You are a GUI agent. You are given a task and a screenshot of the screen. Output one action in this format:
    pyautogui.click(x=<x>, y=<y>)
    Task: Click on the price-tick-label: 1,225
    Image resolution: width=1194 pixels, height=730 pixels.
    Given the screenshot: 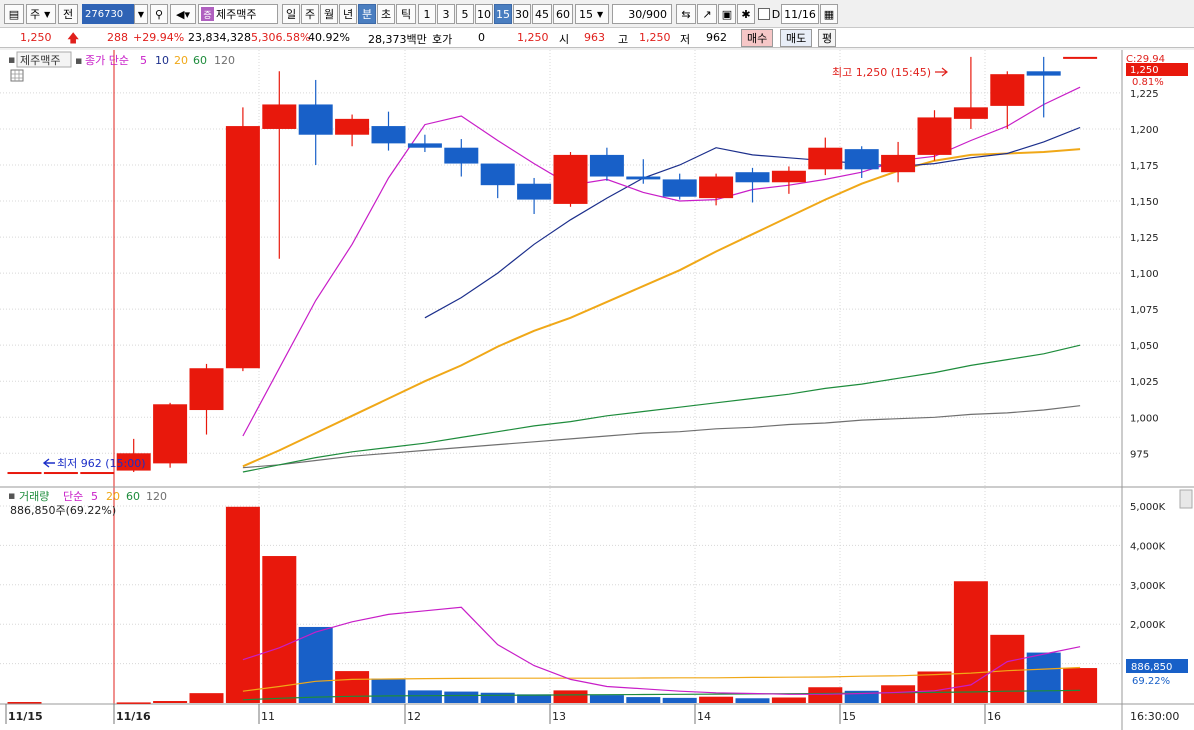 What is the action you would take?
    pyautogui.click(x=1144, y=94)
    